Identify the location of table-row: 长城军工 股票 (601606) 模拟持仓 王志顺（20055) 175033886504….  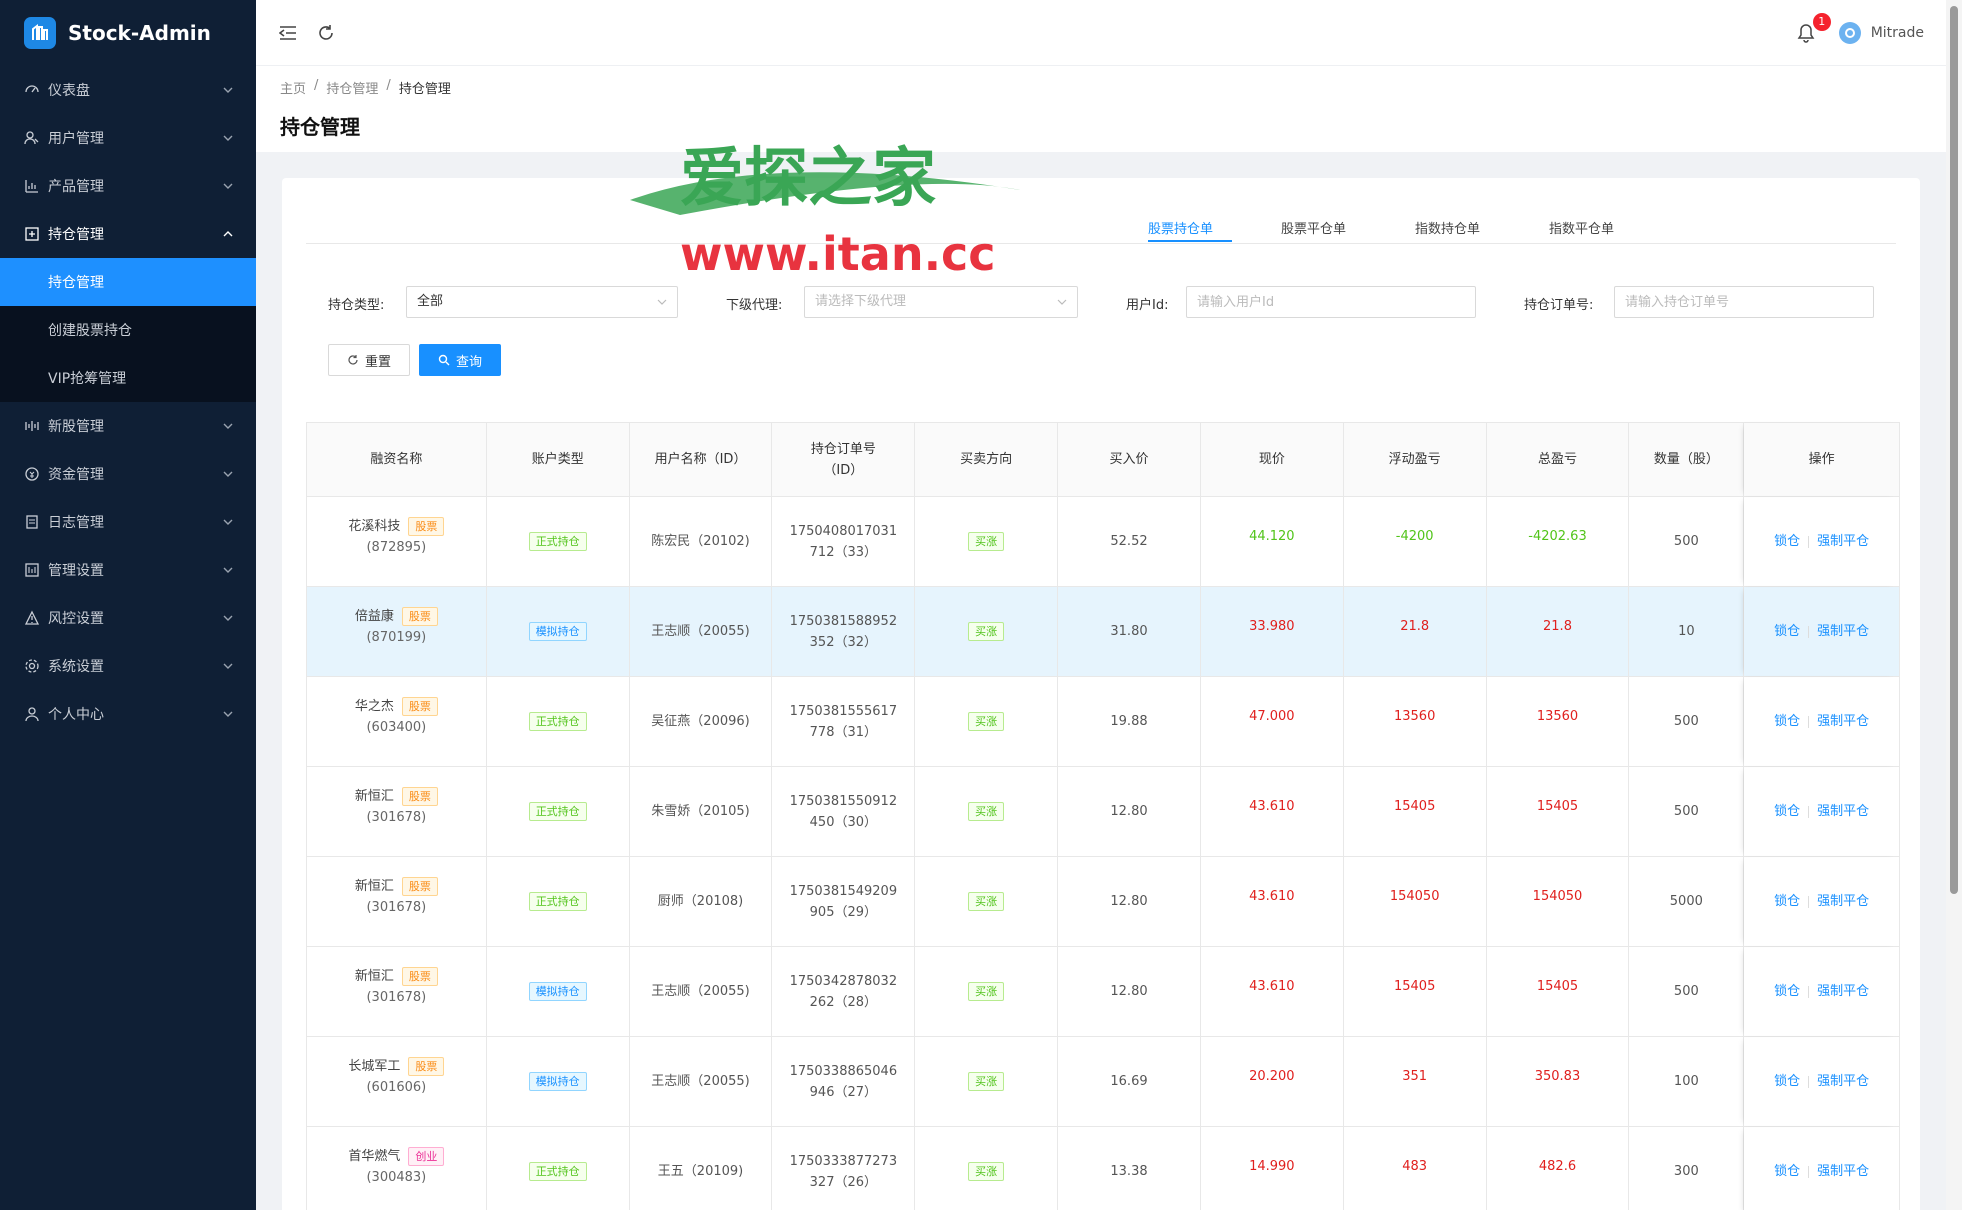
(1103, 1082).